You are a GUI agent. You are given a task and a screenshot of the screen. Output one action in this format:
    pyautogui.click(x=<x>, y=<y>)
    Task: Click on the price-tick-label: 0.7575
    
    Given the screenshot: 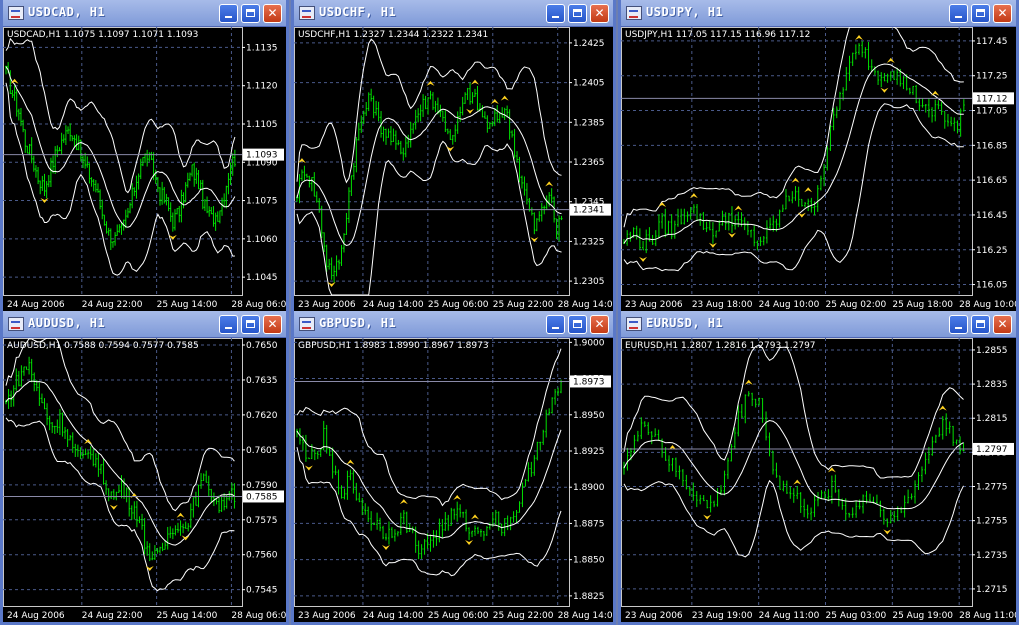 What is the action you would take?
    pyautogui.click(x=262, y=521)
    